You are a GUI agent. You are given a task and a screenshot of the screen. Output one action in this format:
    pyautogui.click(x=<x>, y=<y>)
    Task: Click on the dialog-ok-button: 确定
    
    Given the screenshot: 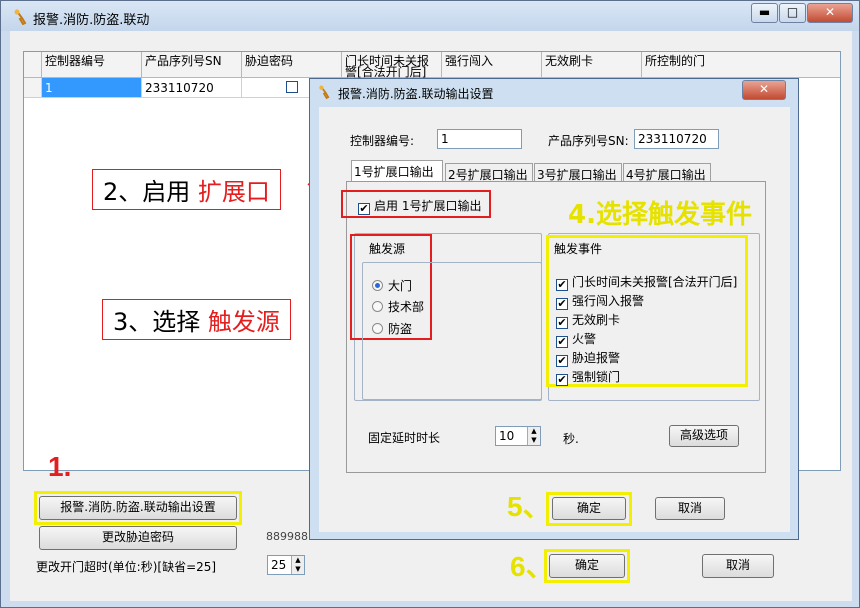 What is the action you would take?
    pyautogui.click(x=589, y=508)
    